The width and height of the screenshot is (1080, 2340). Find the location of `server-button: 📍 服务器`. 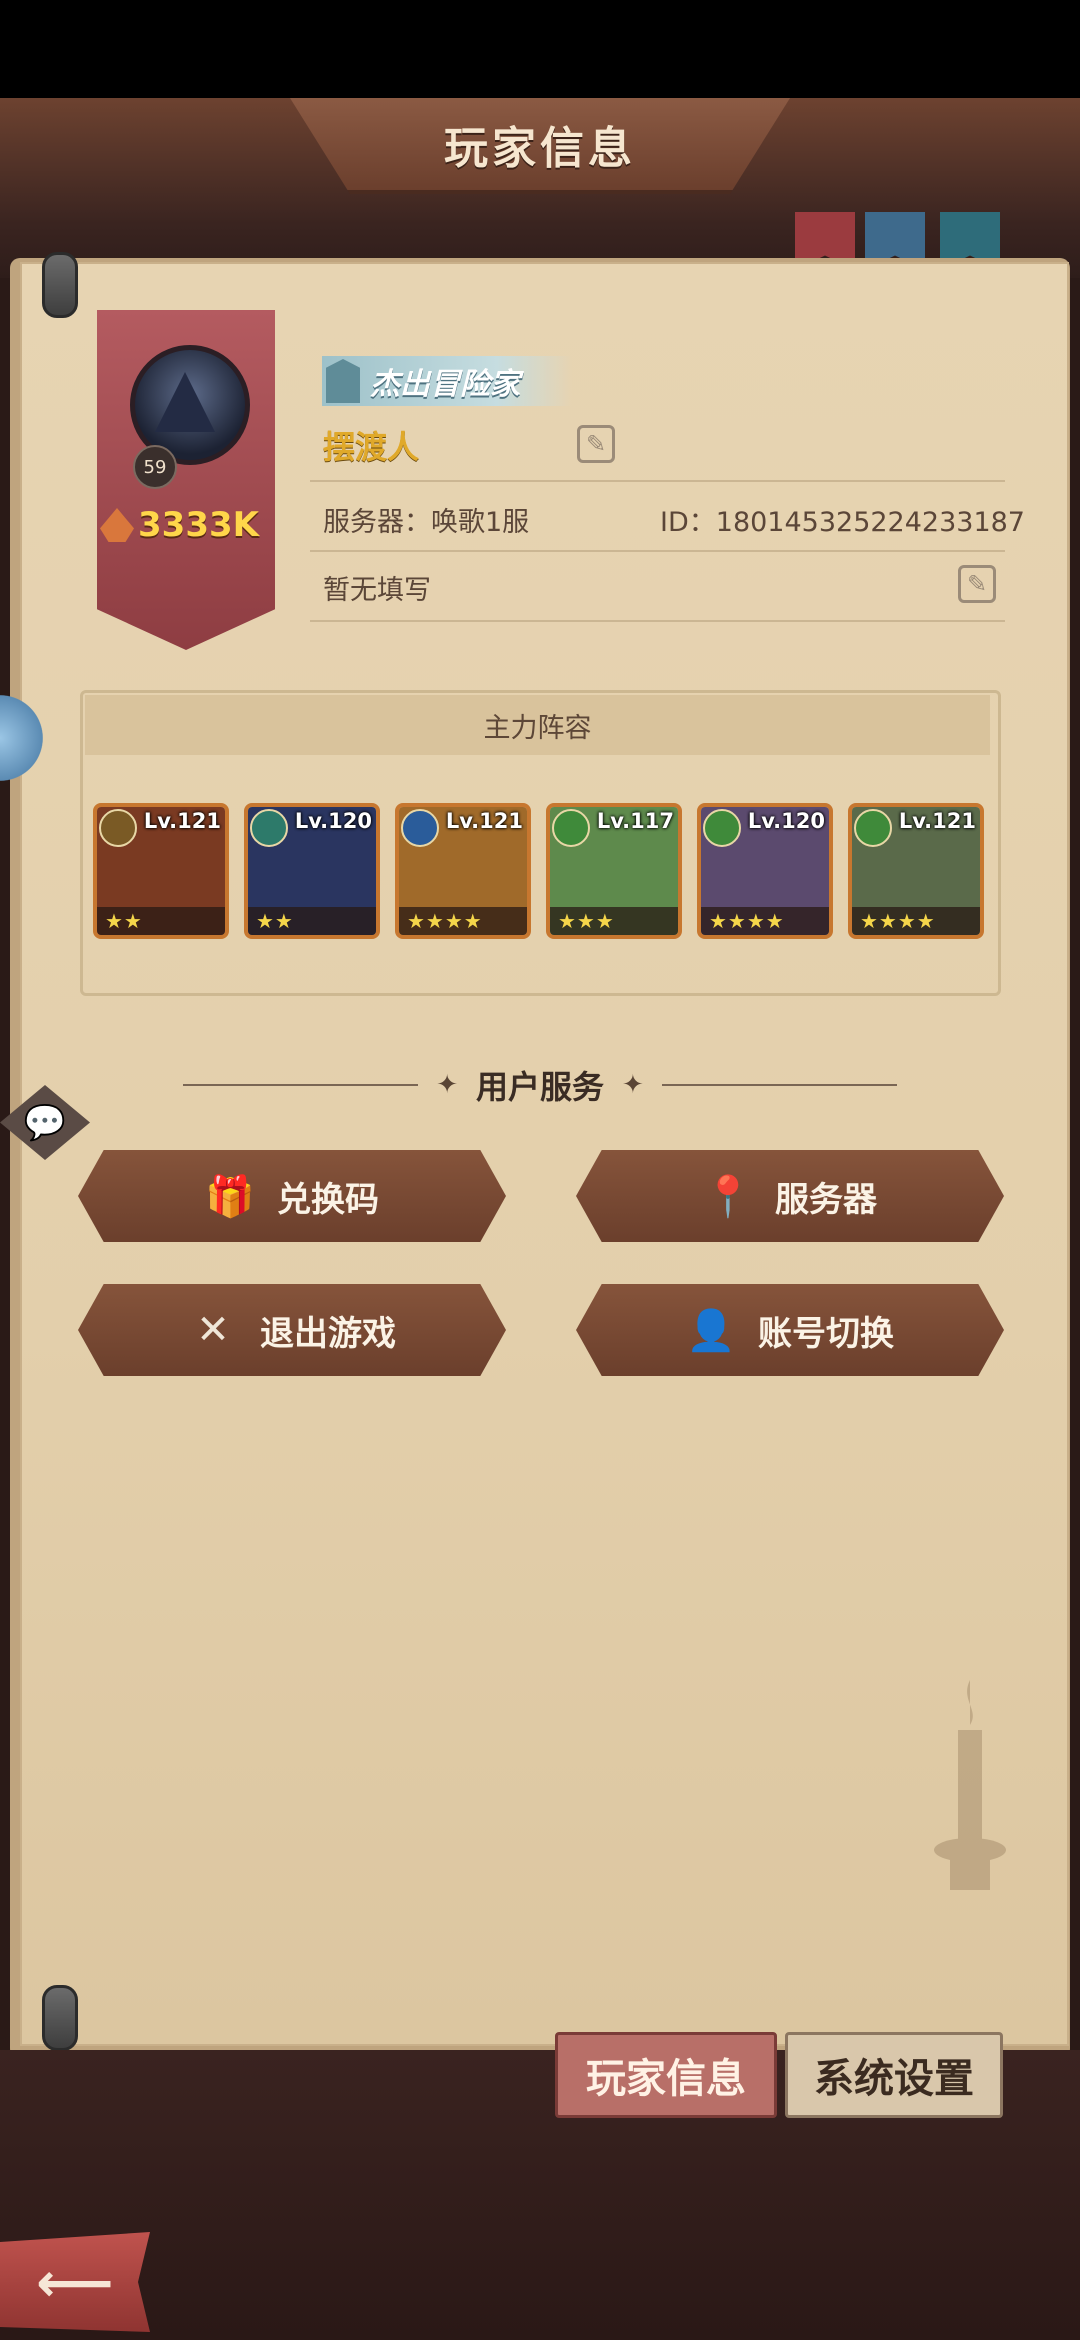

server-button: 📍 服务器 is located at coordinates (790, 1196).